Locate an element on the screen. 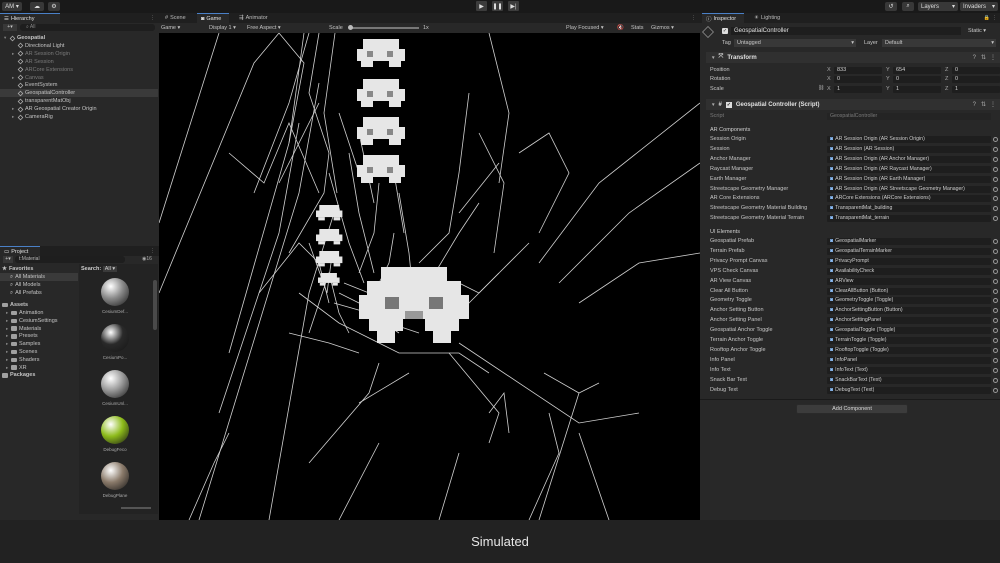 The width and height of the screenshot is (1000, 563). hierarchy-item: ▸ Canvas is located at coordinates (79, 78).